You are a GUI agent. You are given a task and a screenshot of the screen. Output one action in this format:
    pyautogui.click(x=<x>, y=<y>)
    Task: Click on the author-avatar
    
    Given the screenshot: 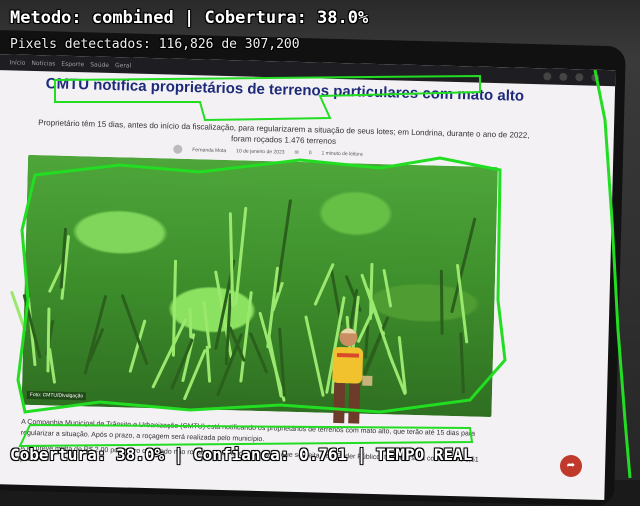 What is the action you would take?
    pyautogui.click(x=178, y=149)
    